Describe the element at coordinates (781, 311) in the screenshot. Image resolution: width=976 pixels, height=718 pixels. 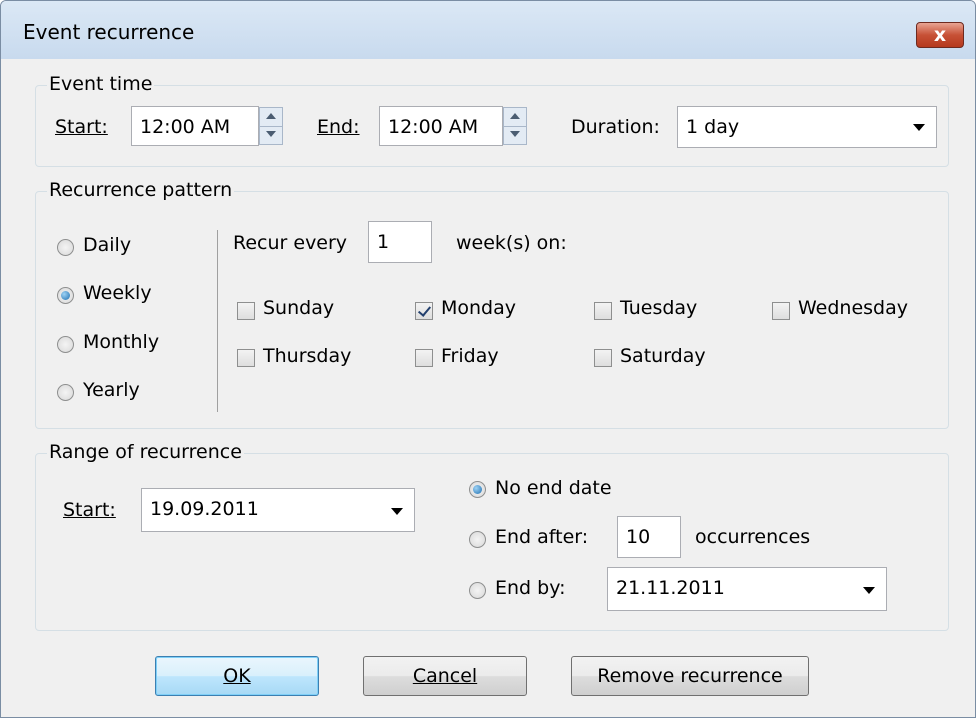
I see `wednesday-checkbox` at that location.